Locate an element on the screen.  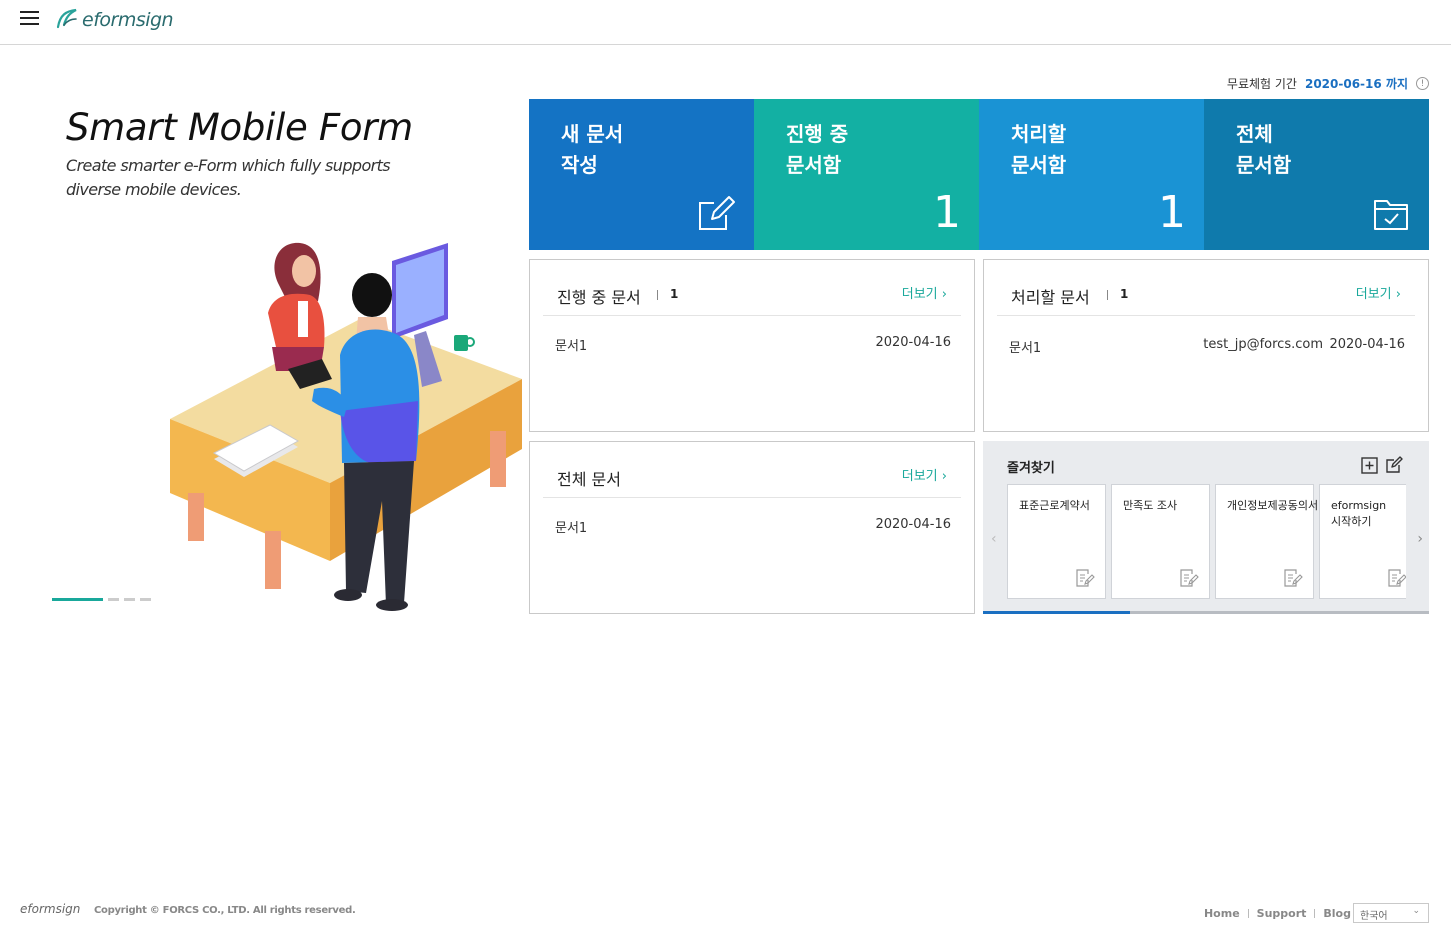
tile-new-document: 새 문서 작성 is located at coordinates (641, 174).